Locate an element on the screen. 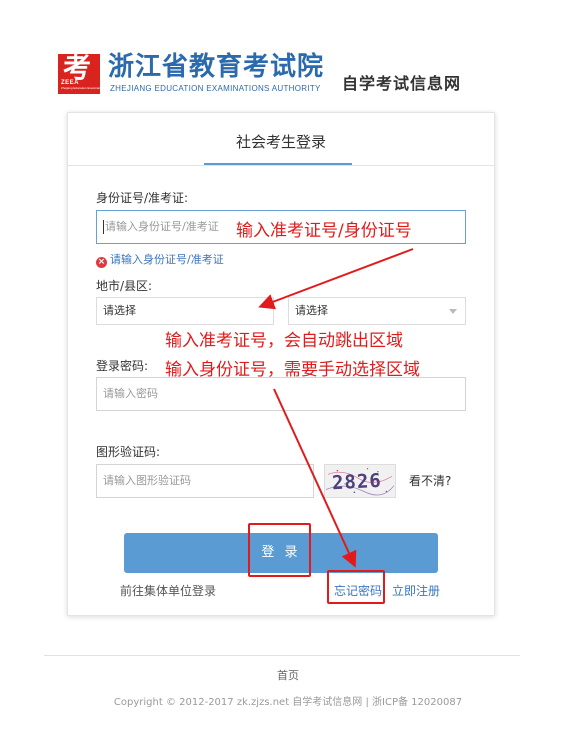 The image size is (576, 751). register-link: 立即注册 is located at coordinates (416, 590).